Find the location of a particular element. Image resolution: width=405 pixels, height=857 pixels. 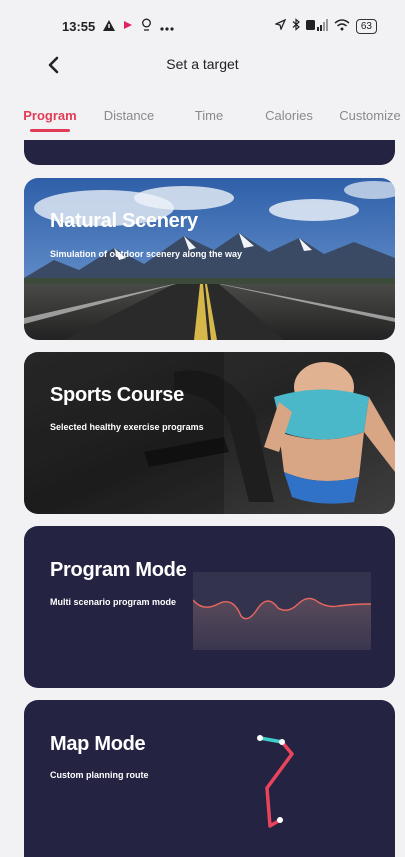

flag-icon is located at coordinates (128, 26).